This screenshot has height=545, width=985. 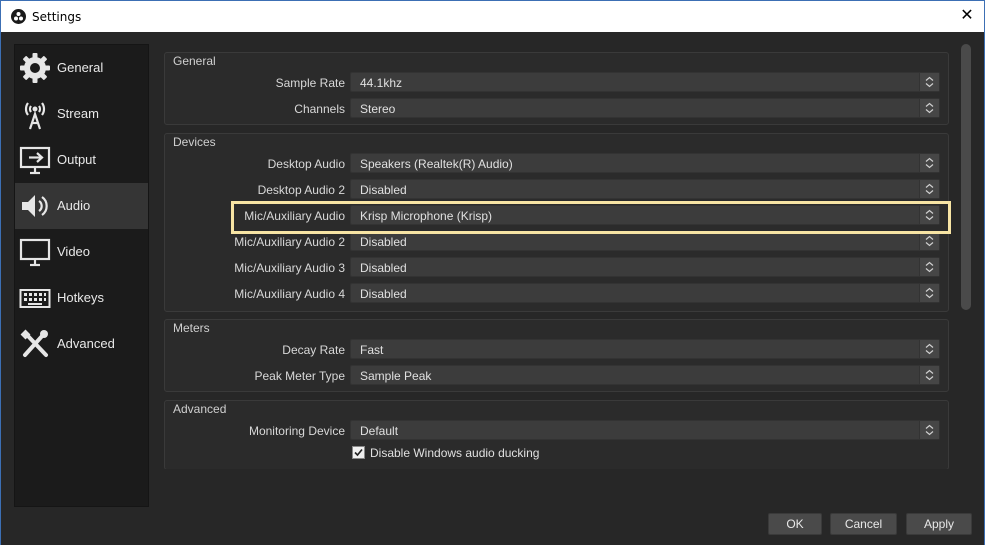 I want to click on field-label: Mic/Auxiliary Audio 2, so click(x=289, y=242).